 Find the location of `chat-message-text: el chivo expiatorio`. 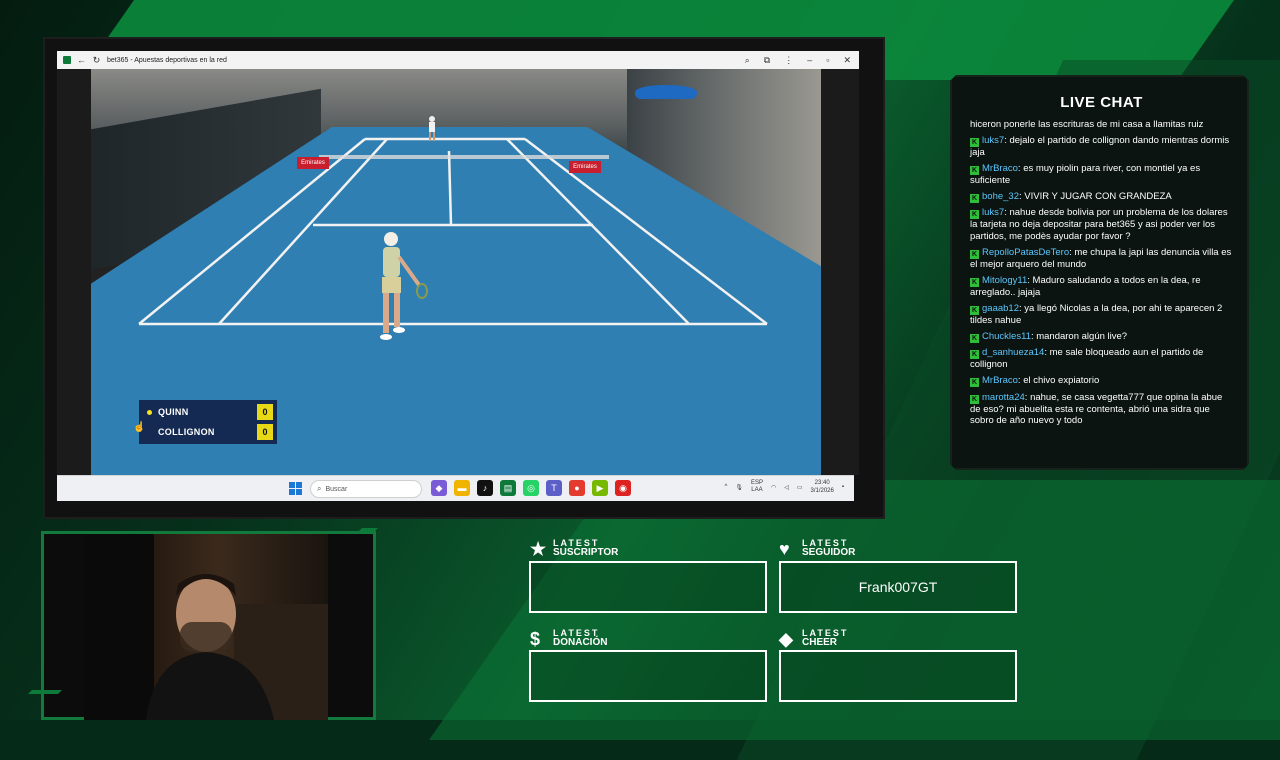

chat-message-text: el chivo expiatorio is located at coordinates (1061, 381).